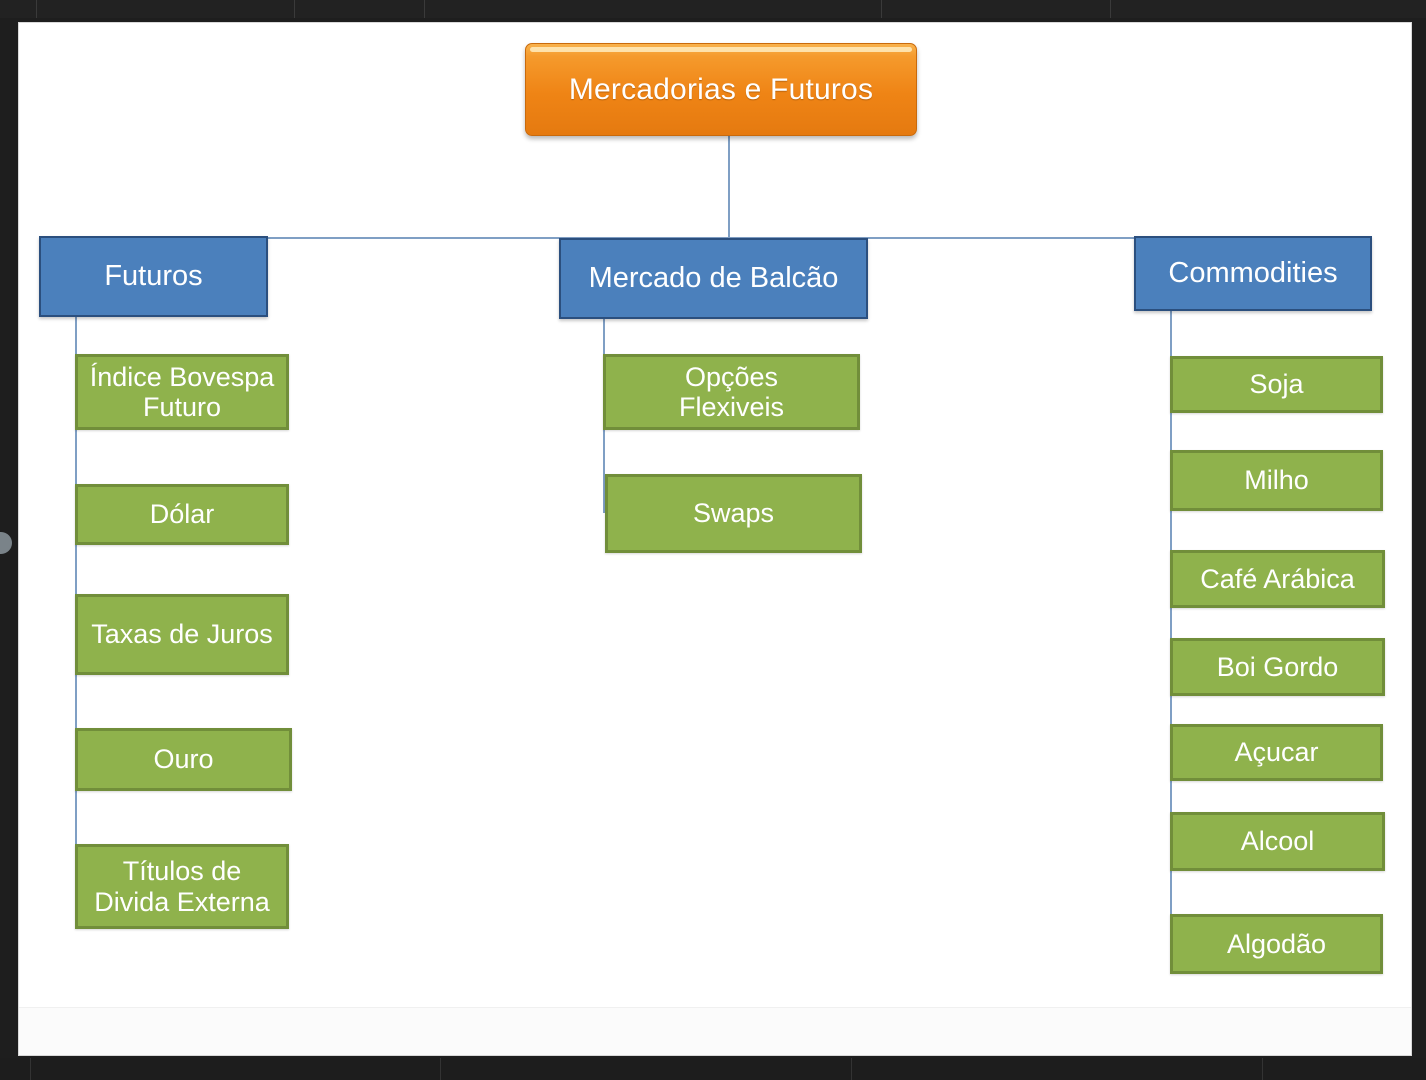  I want to click on canvas-footer, so click(715, 1031).